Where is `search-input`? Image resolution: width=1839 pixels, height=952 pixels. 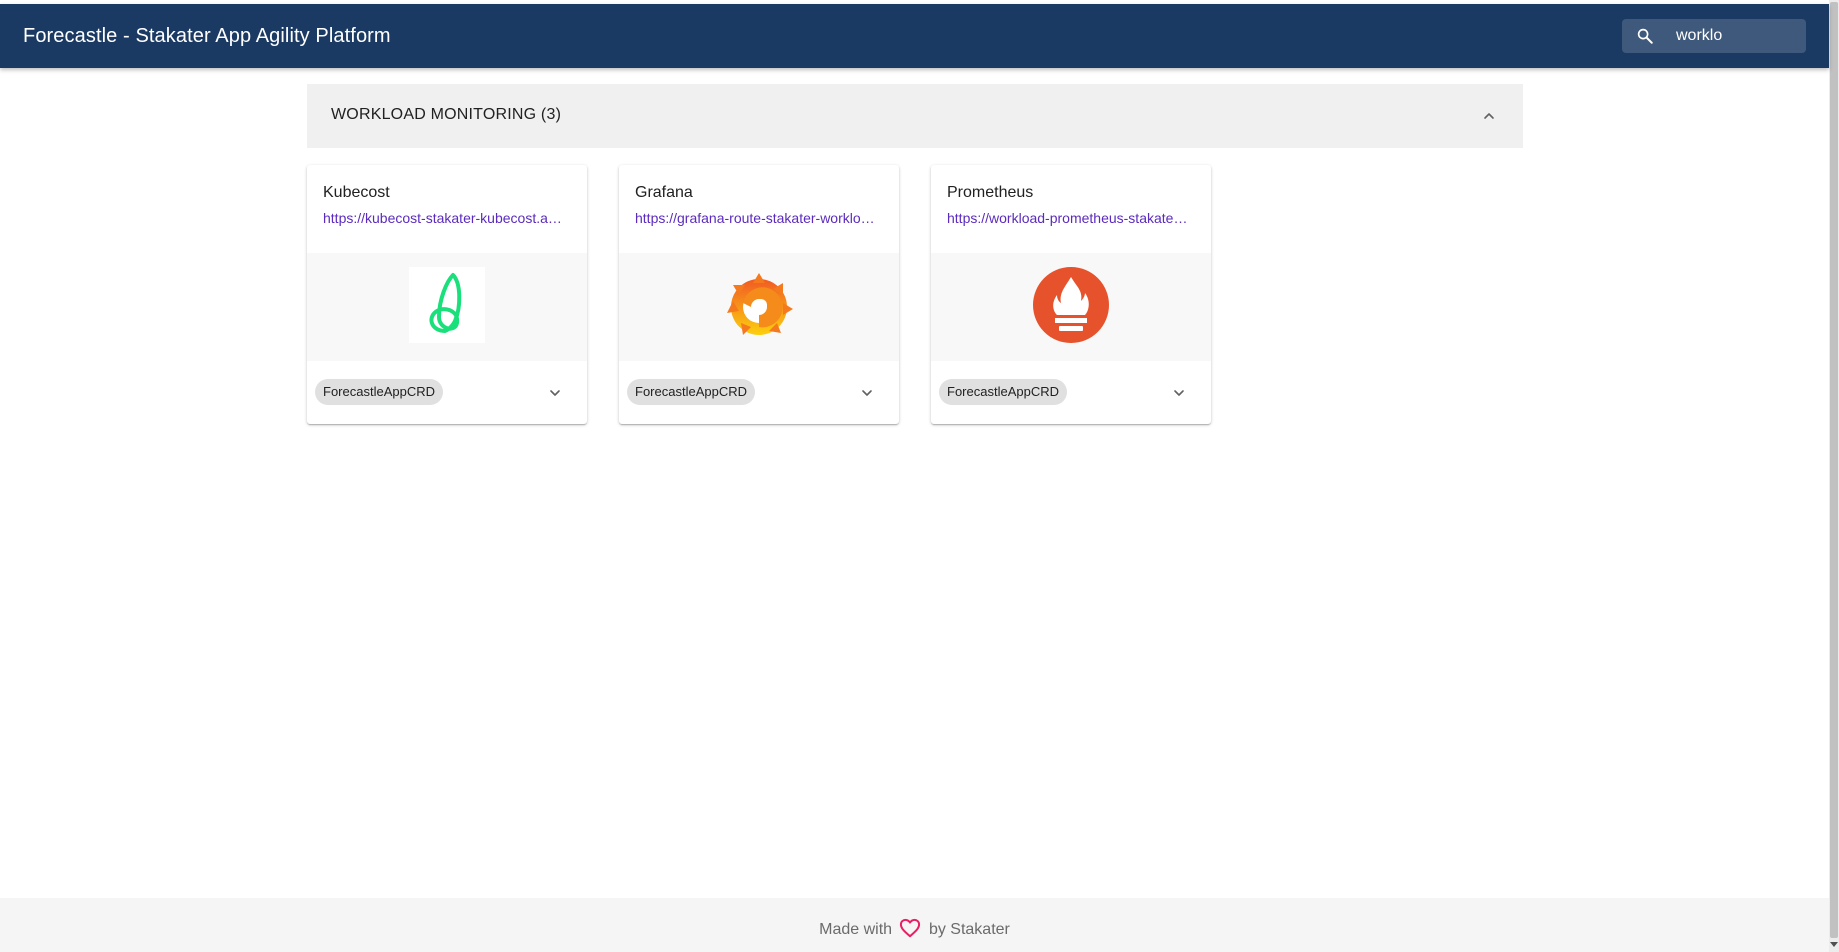 search-input is located at coordinates (1738, 36).